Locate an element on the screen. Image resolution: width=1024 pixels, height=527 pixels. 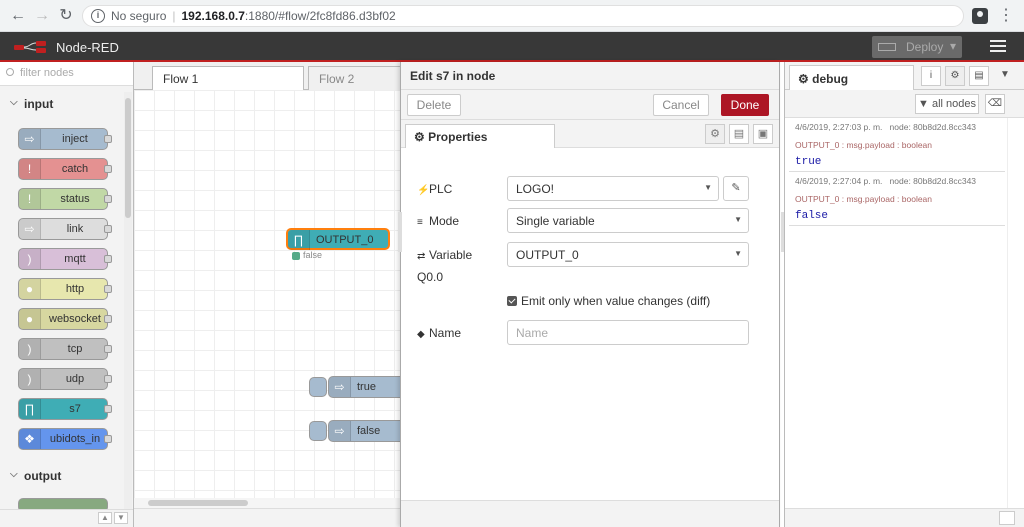
palette-search-placeholder: filter nodes is located at coordinates (47, 73).